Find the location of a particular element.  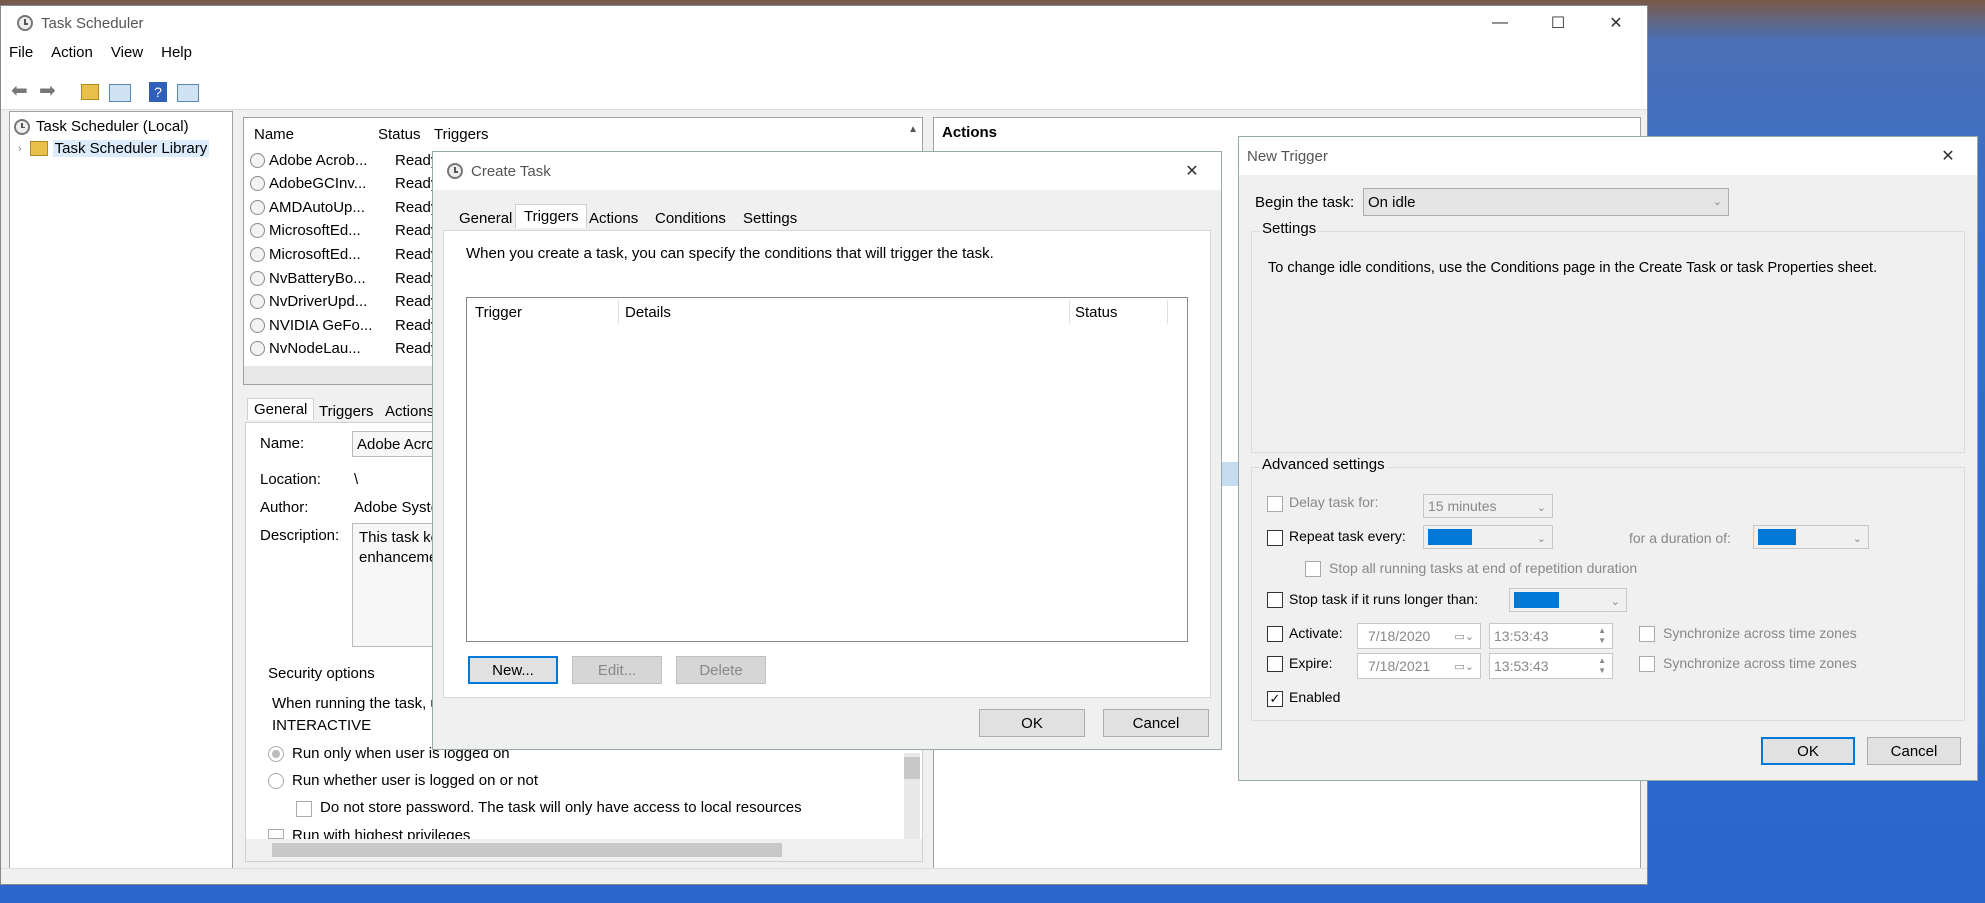

table-row: Adobe Acrob... Ready is located at coordinates (344, 160).